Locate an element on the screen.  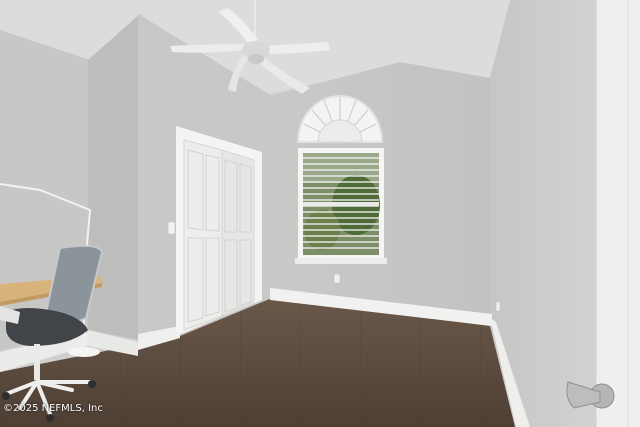
light-switch is located at coordinates (171, 228).